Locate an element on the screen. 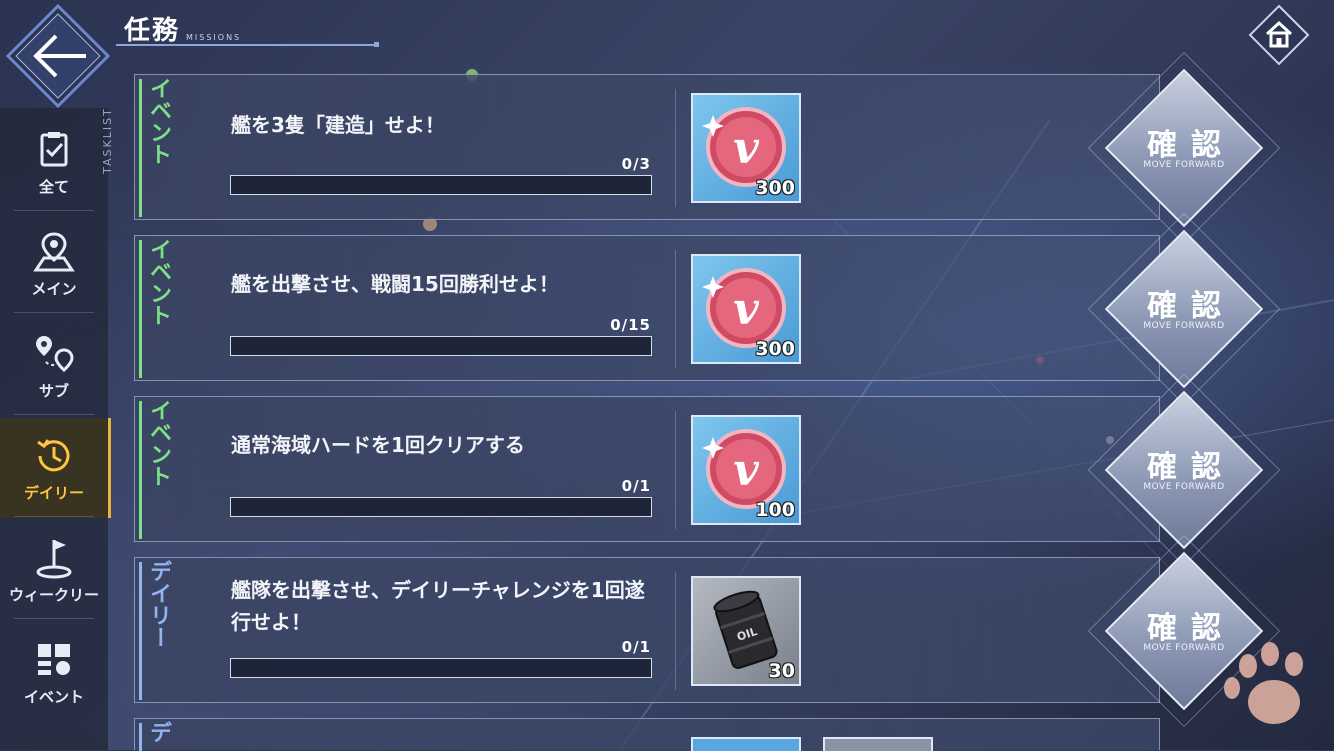 This screenshot has width=1334, height=751. header-underline-dot is located at coordinates (376, 44).